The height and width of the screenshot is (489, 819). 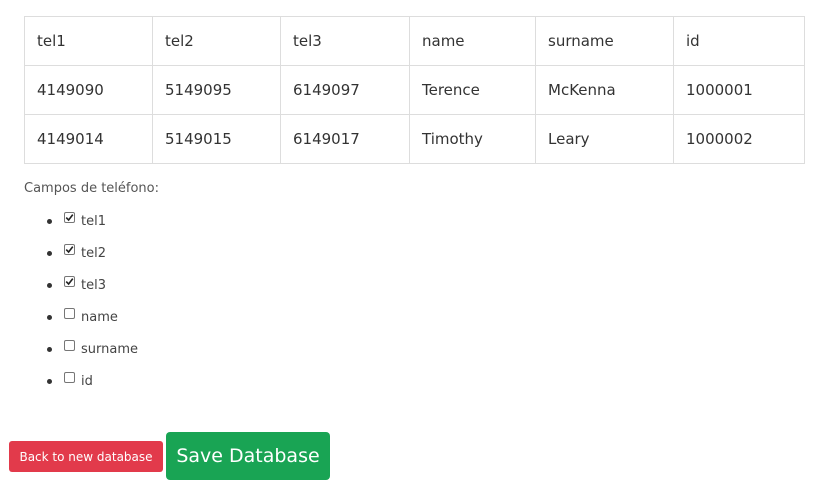 I want to click on back-to-new-database-button: Back to new database, so click(x=86, y=456).